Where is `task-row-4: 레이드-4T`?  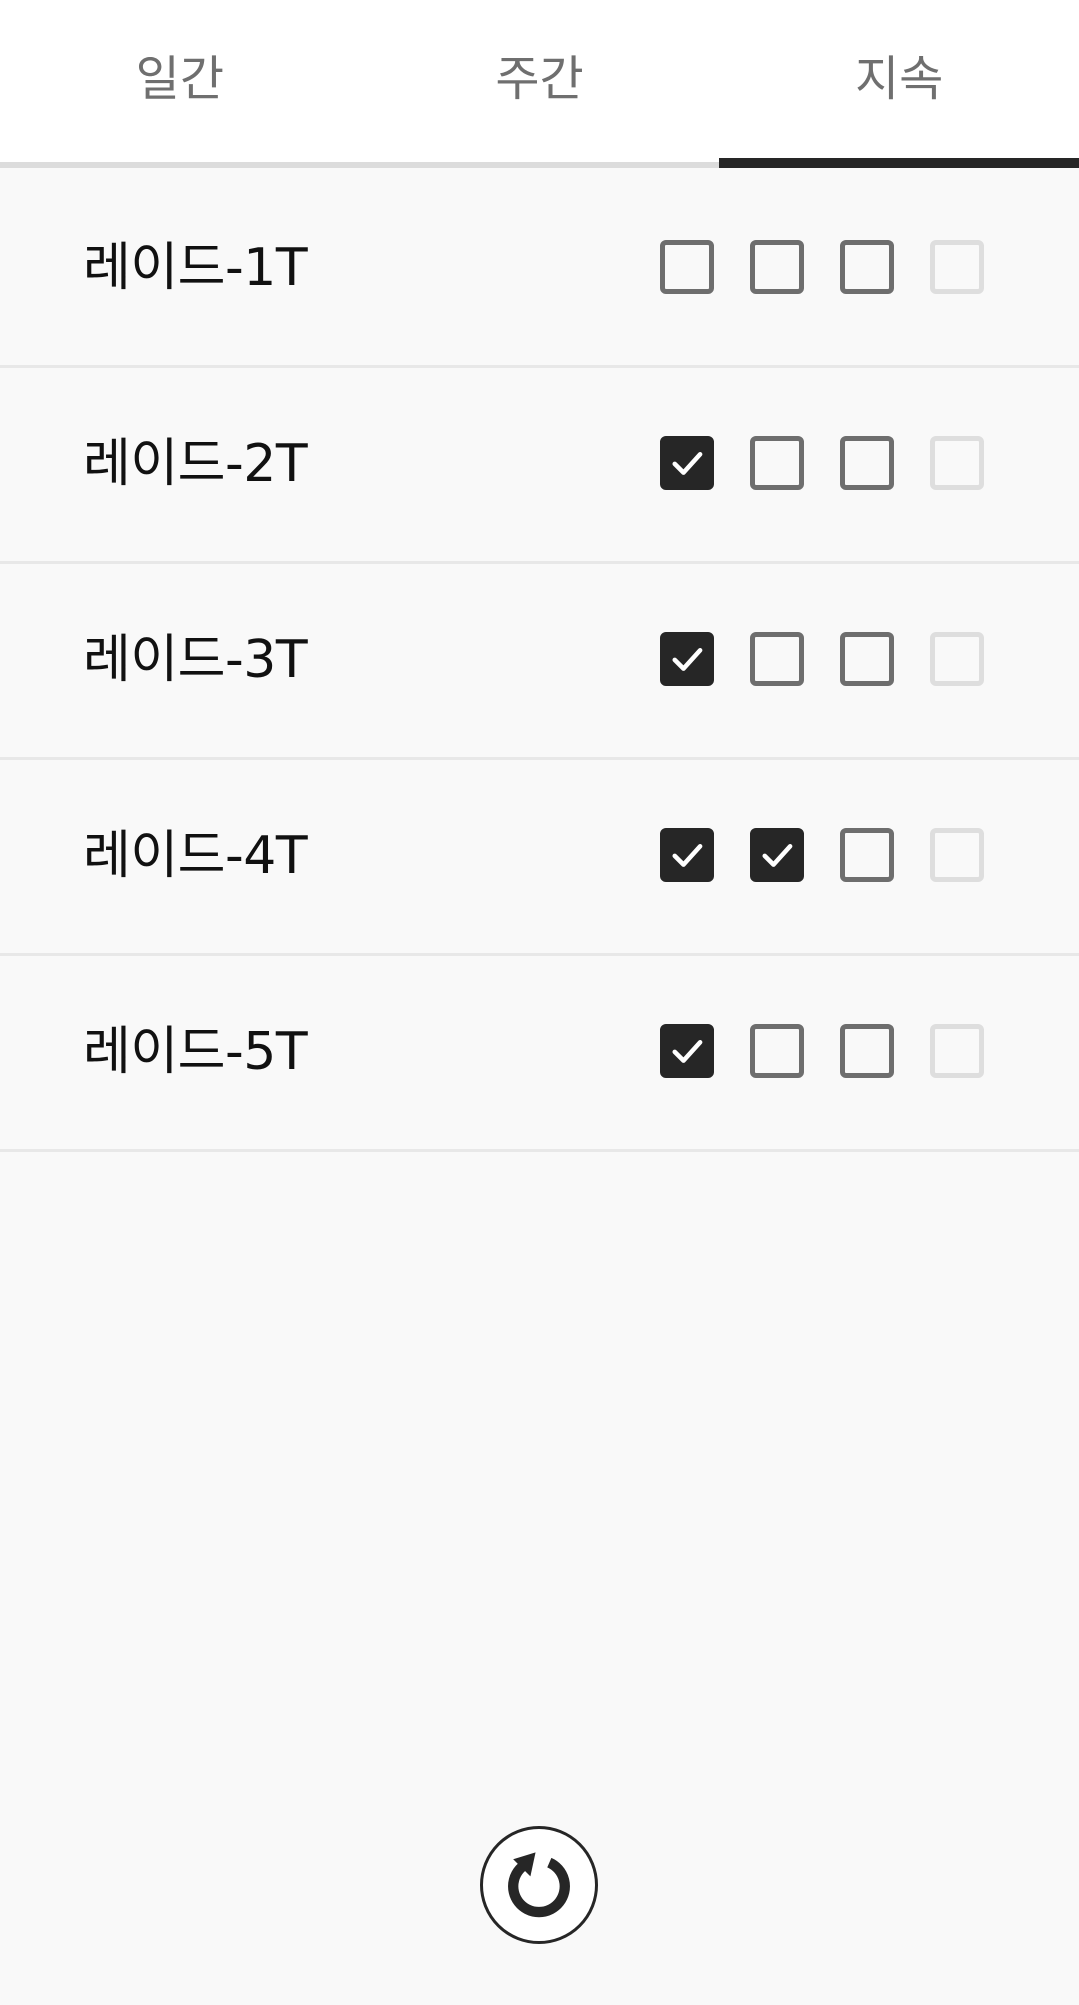 task-row-4: 레이드-4T is located at coordinates (539, 858).